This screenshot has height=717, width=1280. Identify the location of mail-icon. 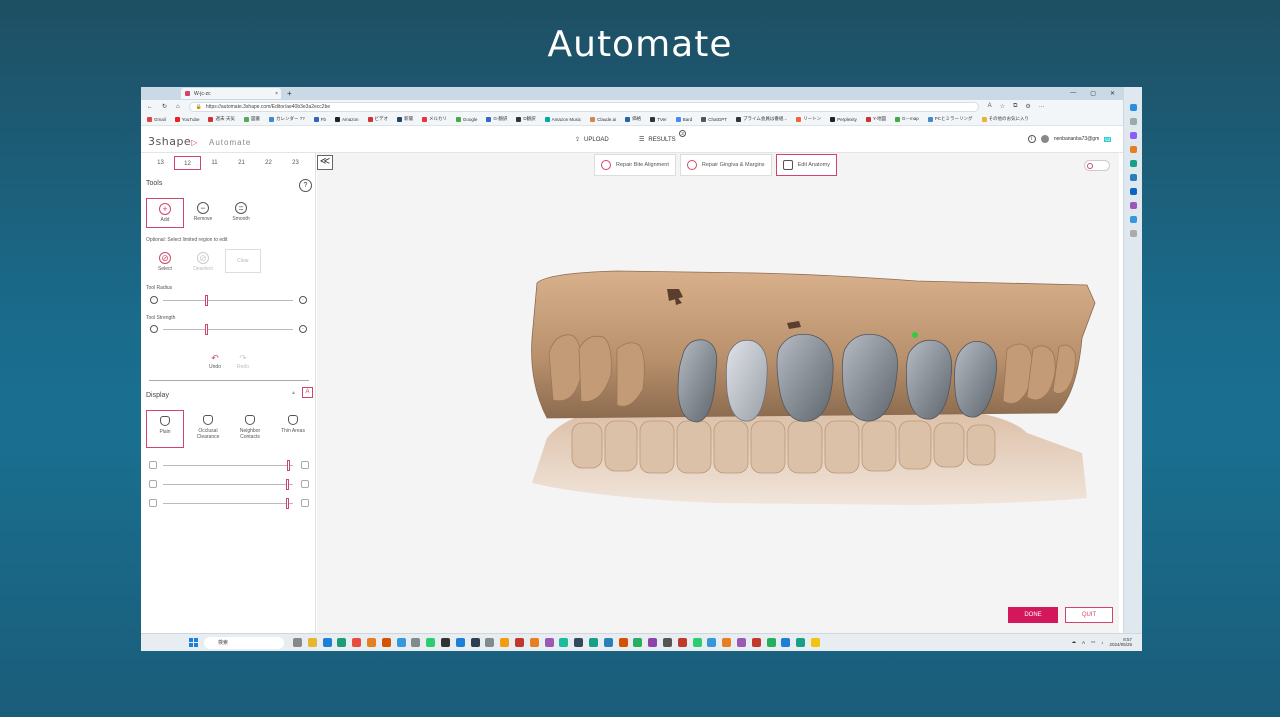
(327, 642).